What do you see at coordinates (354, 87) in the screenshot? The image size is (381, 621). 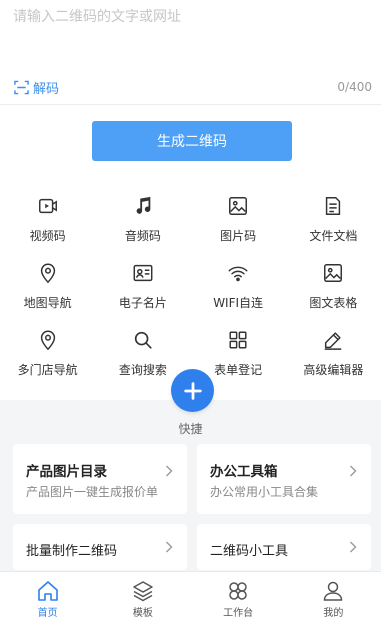 I see `char-count: 0/400` at bounding box center [354, 87].